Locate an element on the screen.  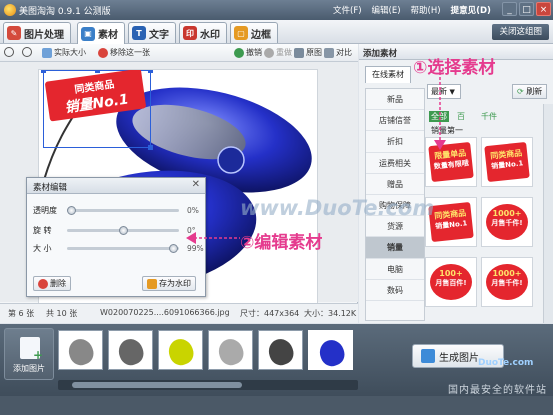
close-collage-button: 关闭这组图 is located at coordinates (520, 32).